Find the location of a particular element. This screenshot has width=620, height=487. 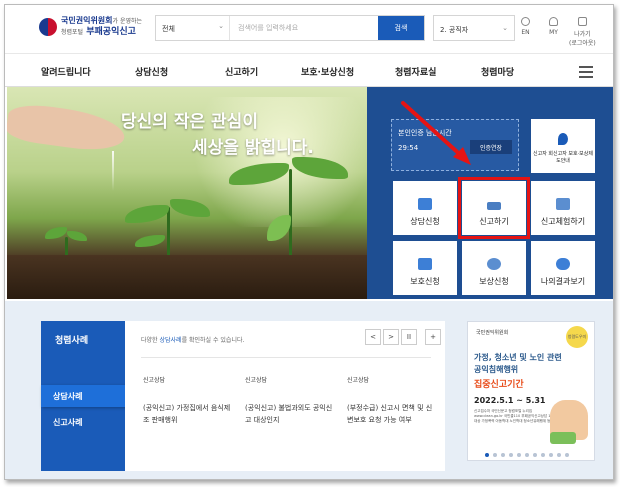

banner-pagination is located at coordinates (529, 455).